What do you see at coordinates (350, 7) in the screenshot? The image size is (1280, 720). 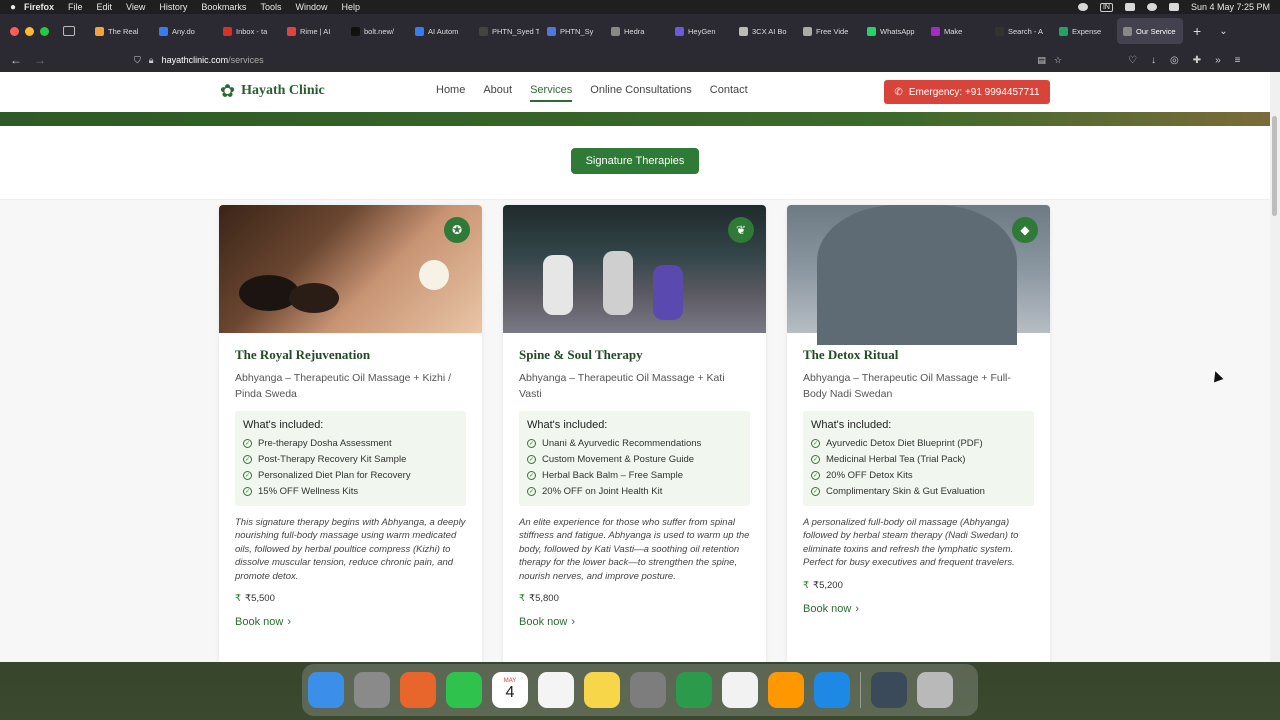 I see `menu-help: Help` at bounding box center [350, 7].